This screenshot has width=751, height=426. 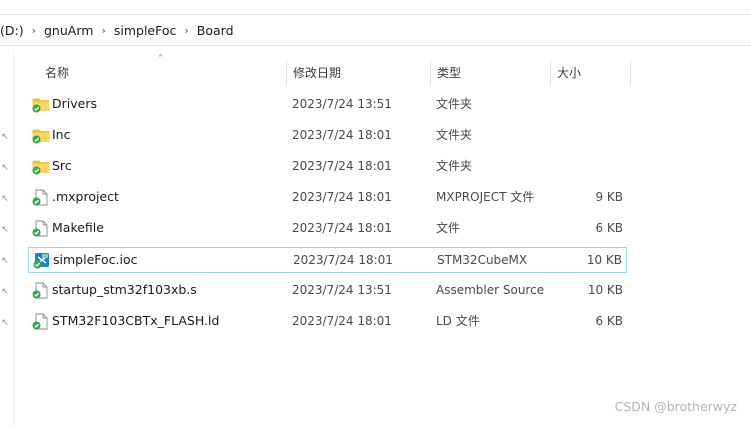 I want to click on cubemx-icon, so click(x=42, y=260).